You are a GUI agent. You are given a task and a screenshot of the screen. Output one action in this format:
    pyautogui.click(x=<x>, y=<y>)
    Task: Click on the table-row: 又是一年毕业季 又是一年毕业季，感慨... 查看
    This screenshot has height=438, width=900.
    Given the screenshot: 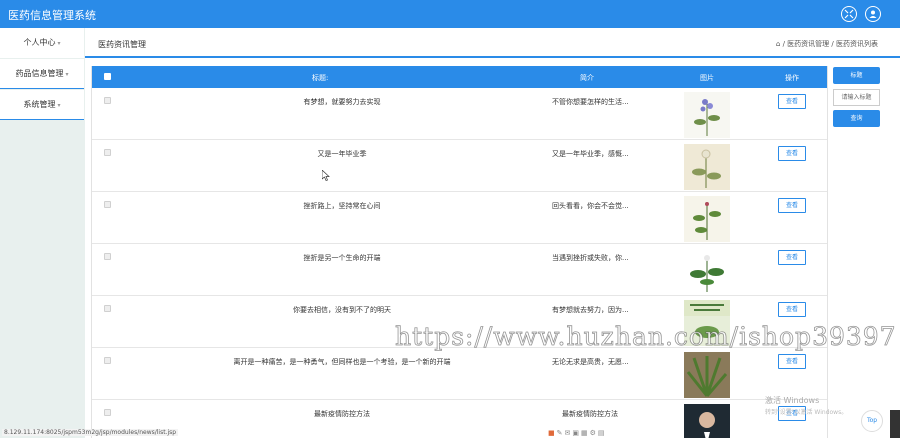 What is the action you would take?
    pyautogui.click(x=459, y=166)
    